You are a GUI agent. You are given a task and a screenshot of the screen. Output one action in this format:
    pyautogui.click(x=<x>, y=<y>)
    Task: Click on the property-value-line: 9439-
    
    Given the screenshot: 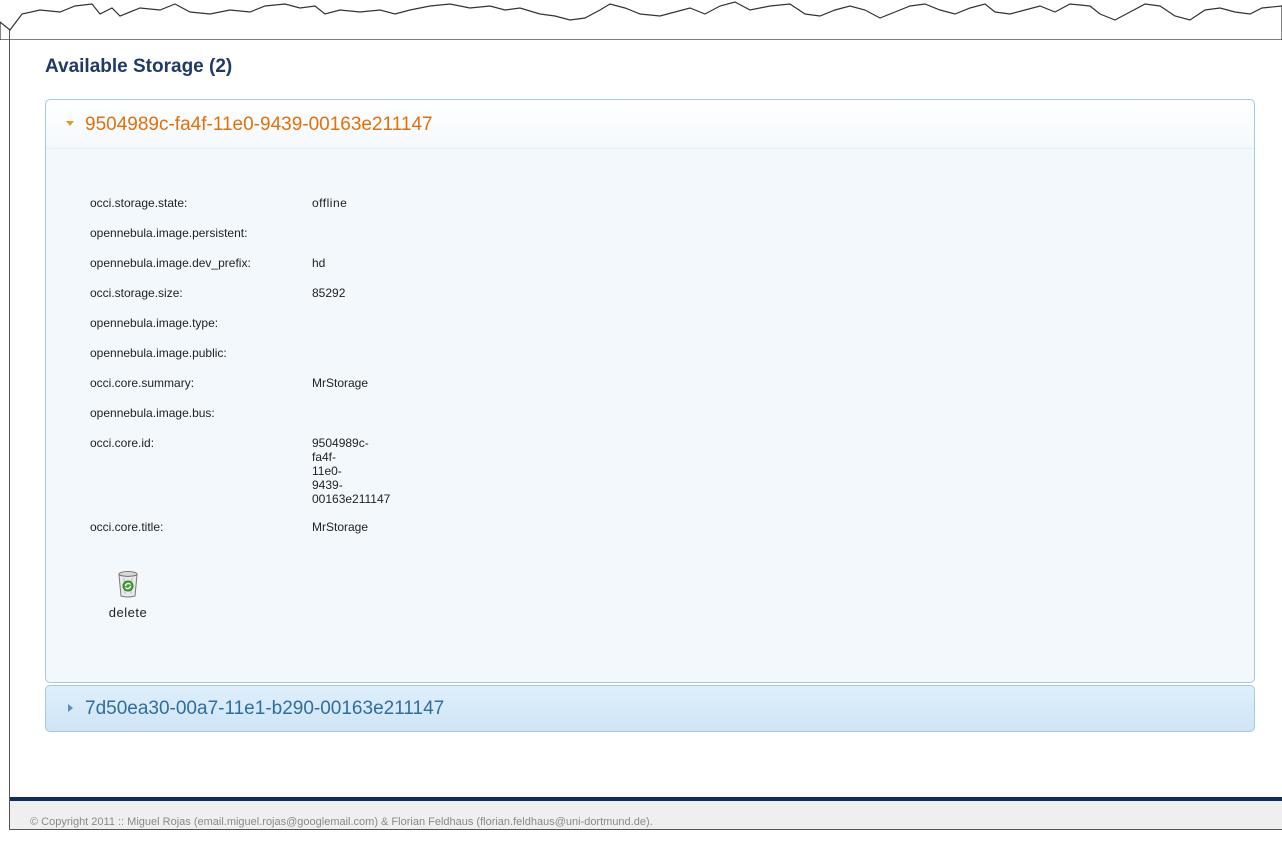 What is the action you would take?
    pyautogui.click(x=327, y=485)
    